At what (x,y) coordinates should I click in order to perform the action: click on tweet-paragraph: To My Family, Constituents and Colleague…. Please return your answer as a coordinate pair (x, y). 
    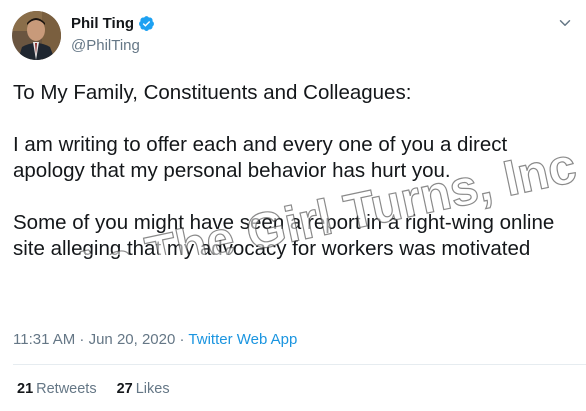
    Looking at the image, I should click on (212, 92).